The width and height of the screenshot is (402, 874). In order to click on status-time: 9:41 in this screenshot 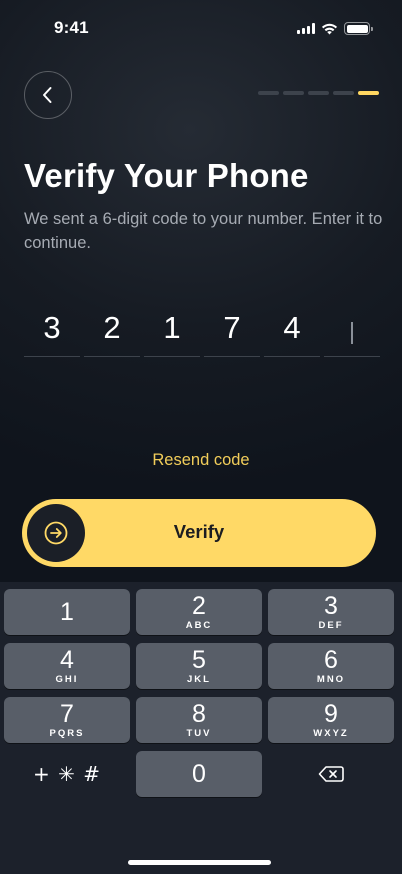, I will do `click(71, 27)`.